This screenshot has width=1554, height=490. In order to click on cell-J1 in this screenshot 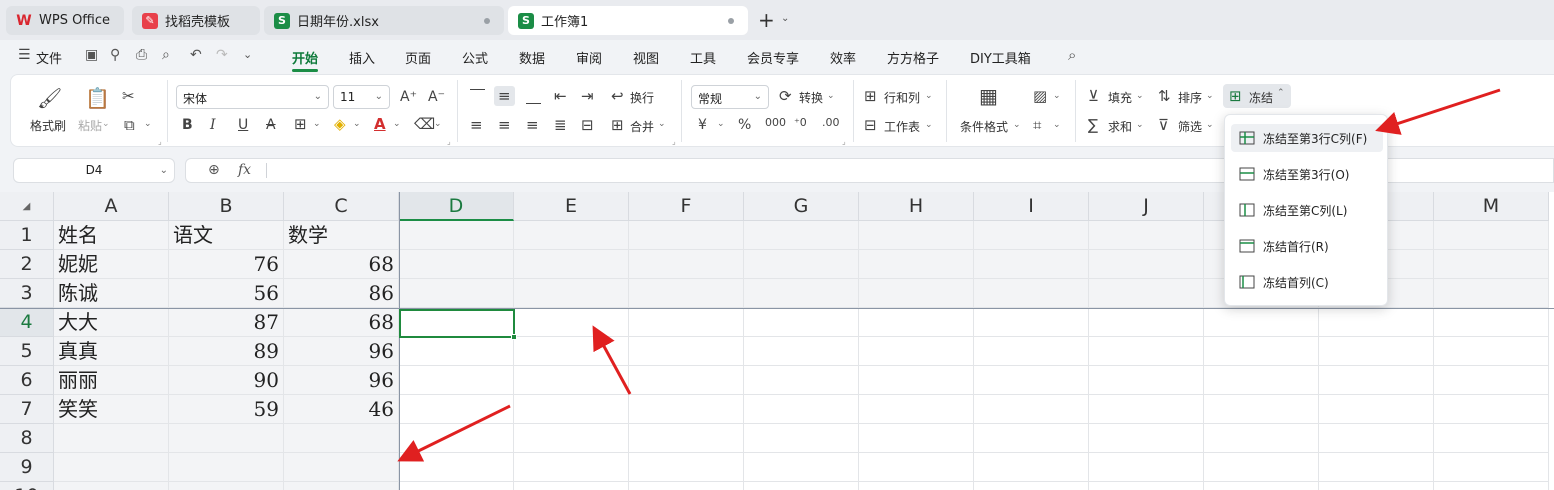, I will do `click(1146, 235)`.